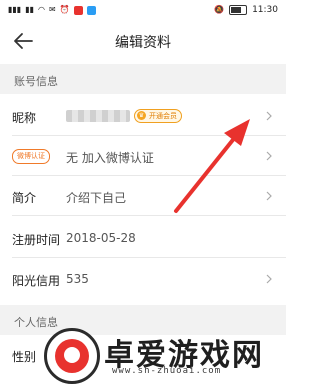 This screenshot has width=320, height=384. What do you see at coordinates (78, 10) in the screenshot?
I see `app-notification-icon` at bounding box center [78, 10].